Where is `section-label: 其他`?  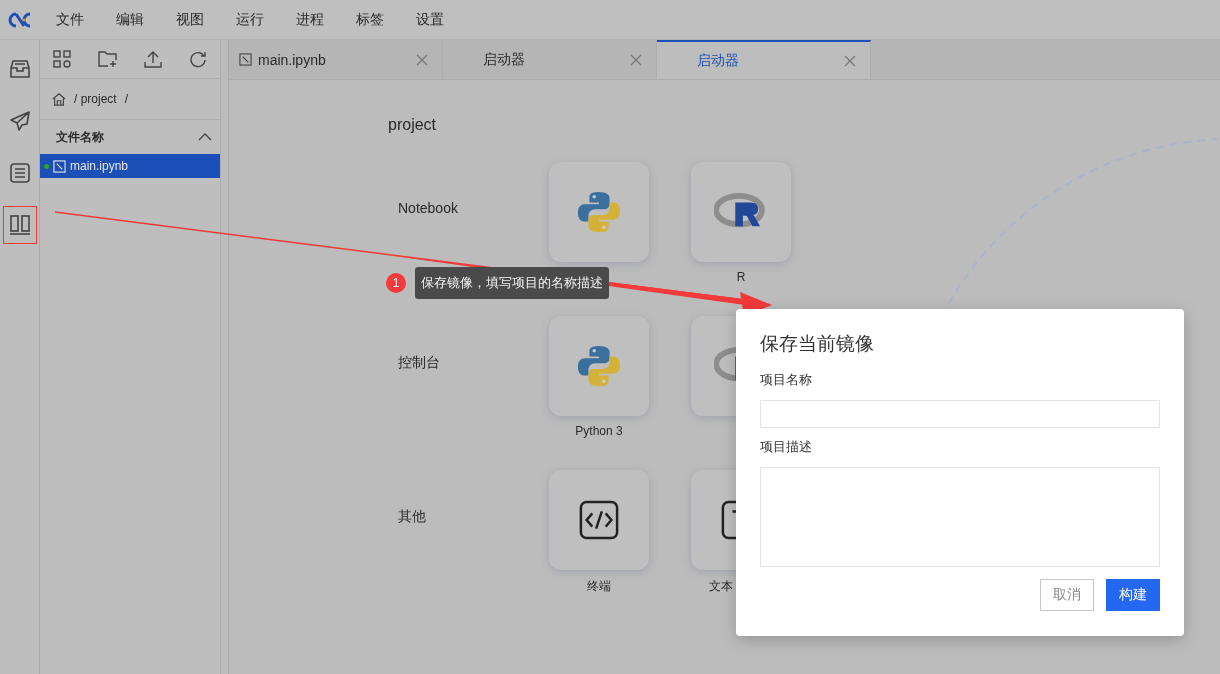 section-label: 其他 is located at coordinates (412, 517).